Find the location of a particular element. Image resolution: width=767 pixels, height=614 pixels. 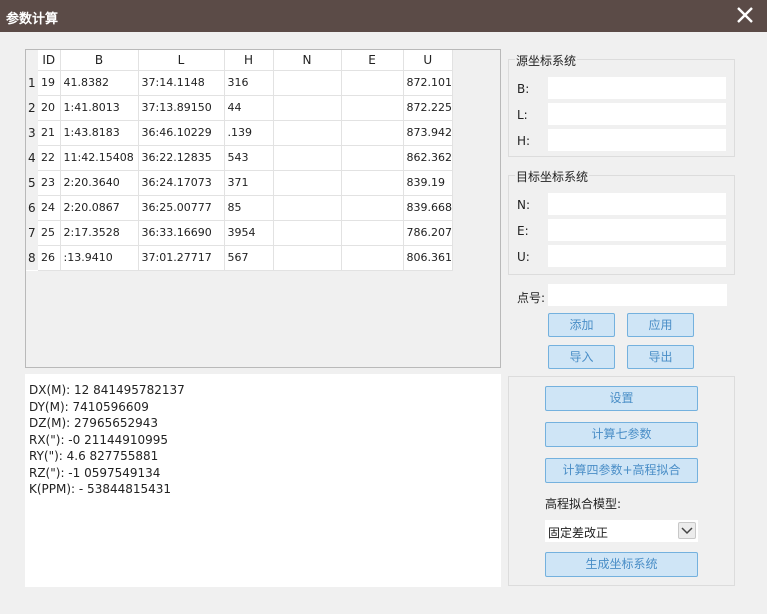

target-u-input is located at coordinates (637, 256).